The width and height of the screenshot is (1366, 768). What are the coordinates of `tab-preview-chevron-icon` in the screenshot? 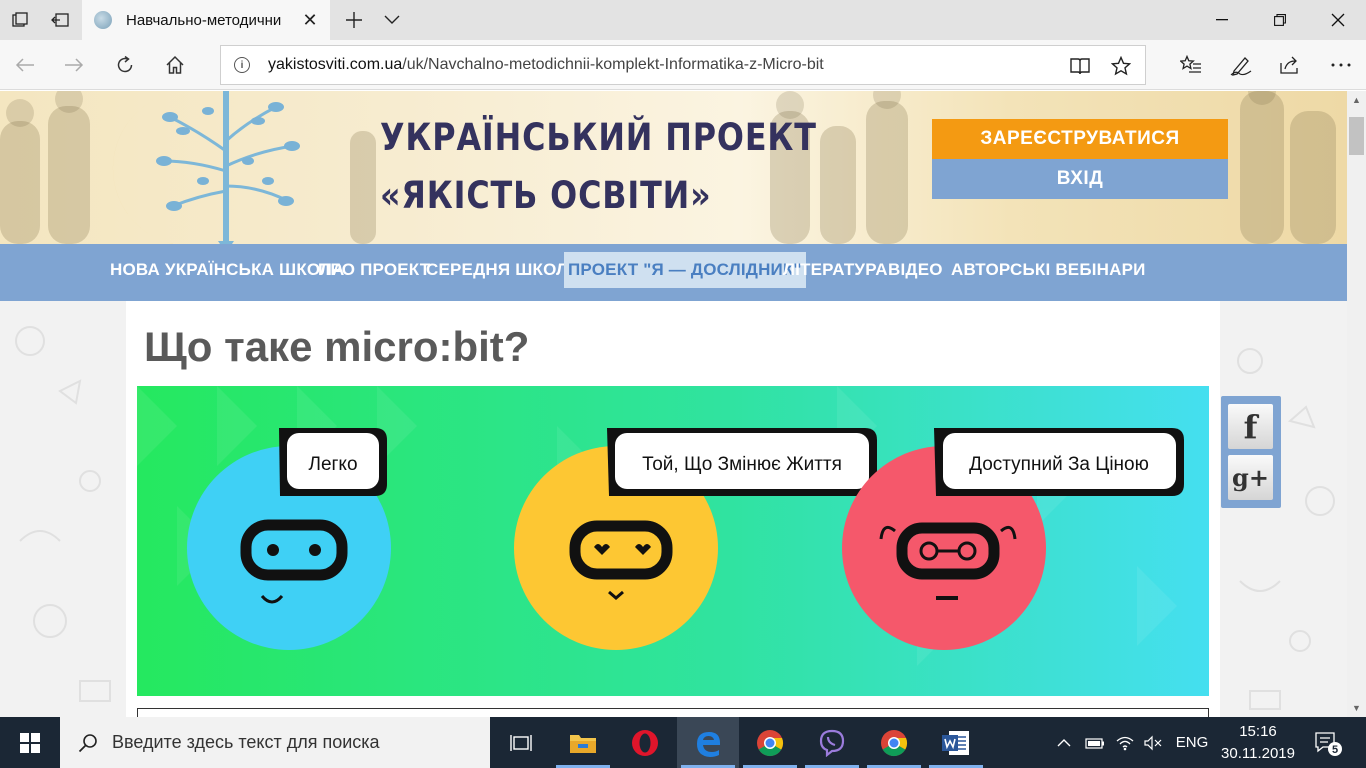 It's located at (392, 20).